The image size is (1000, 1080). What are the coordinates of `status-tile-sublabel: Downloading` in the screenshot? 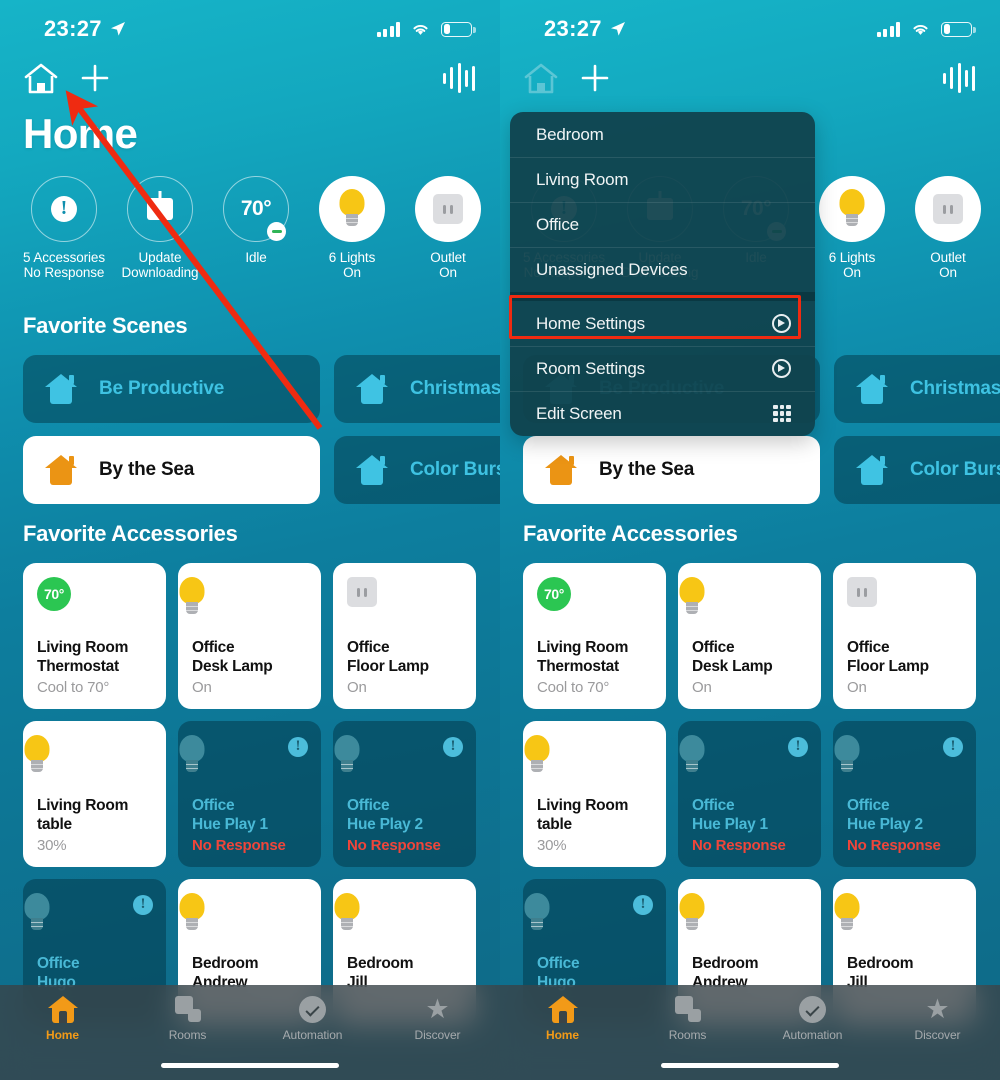 It's located at (160, 272).